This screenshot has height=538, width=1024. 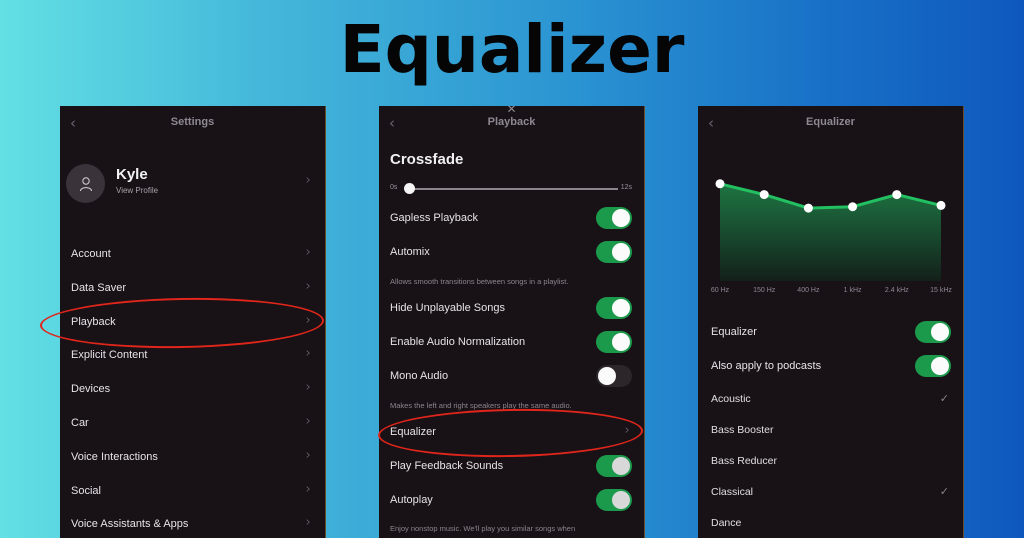 What do you see at coordinates (830, 493) in the screenshot?
I see `preset-classical: Classical ✓` at bounding box center [830, 493].